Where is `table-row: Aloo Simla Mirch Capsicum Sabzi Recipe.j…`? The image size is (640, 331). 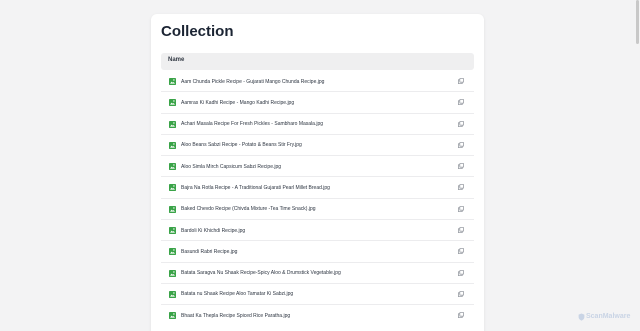
table-row: Aloo Simla Mirch Capsicum Sabzi Recipe.j… is located at coordinates (317, 167).